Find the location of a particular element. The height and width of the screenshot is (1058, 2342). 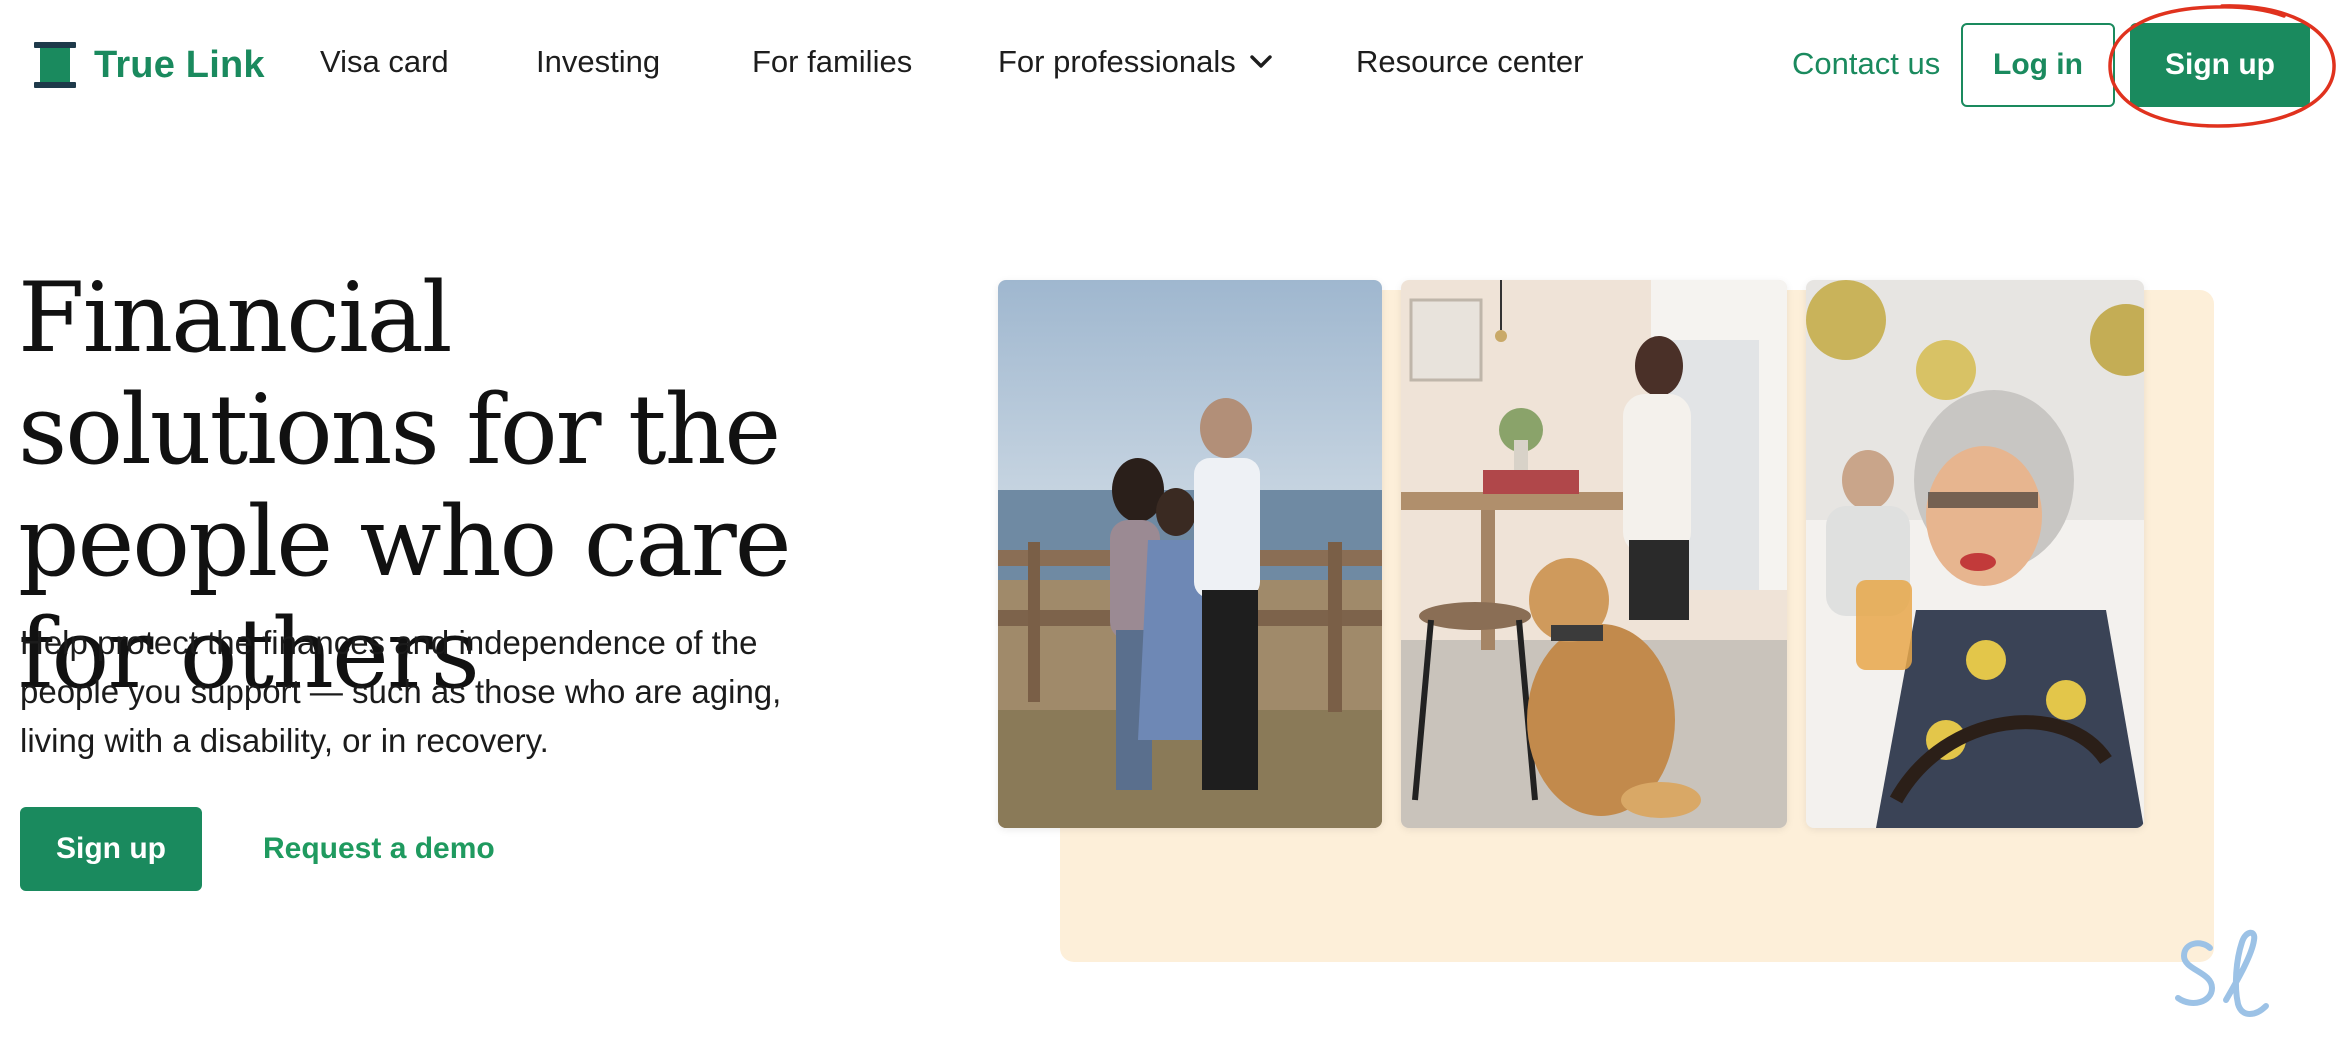

woman-guide-dog-photo is located at coordinates (1594, 554).